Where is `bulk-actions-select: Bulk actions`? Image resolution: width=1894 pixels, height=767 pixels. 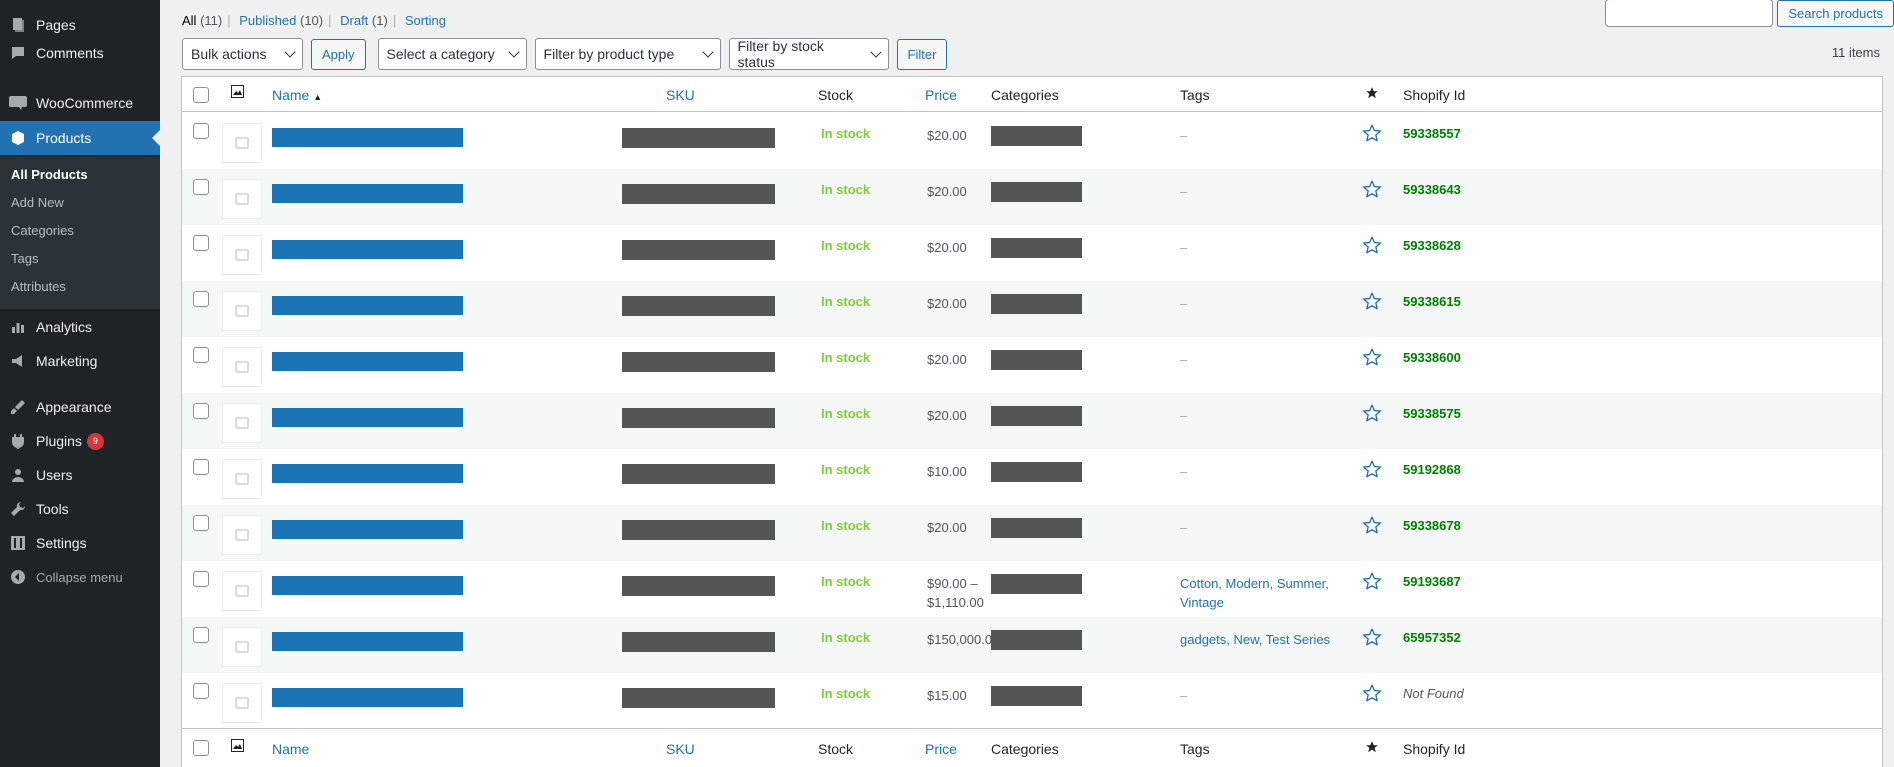
bulk-actions-select: Bulk actions is located at coordinates (242, 54).